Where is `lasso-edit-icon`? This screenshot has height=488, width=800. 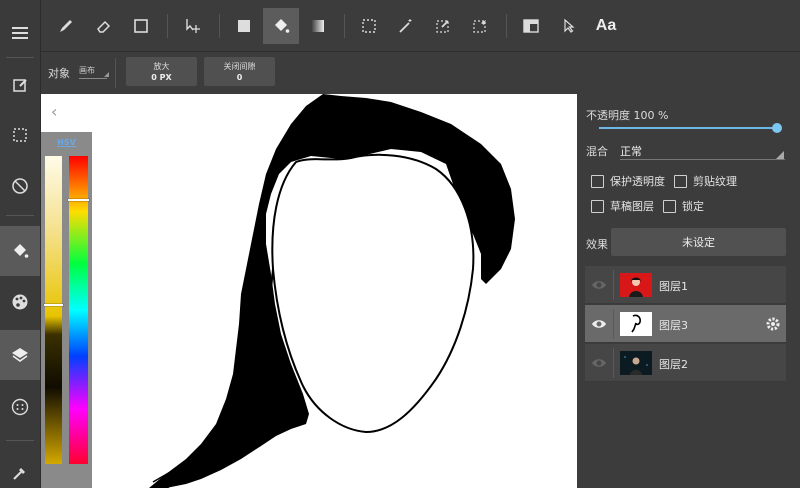
lasso-edit-icon is located at coordinates (443, 26).